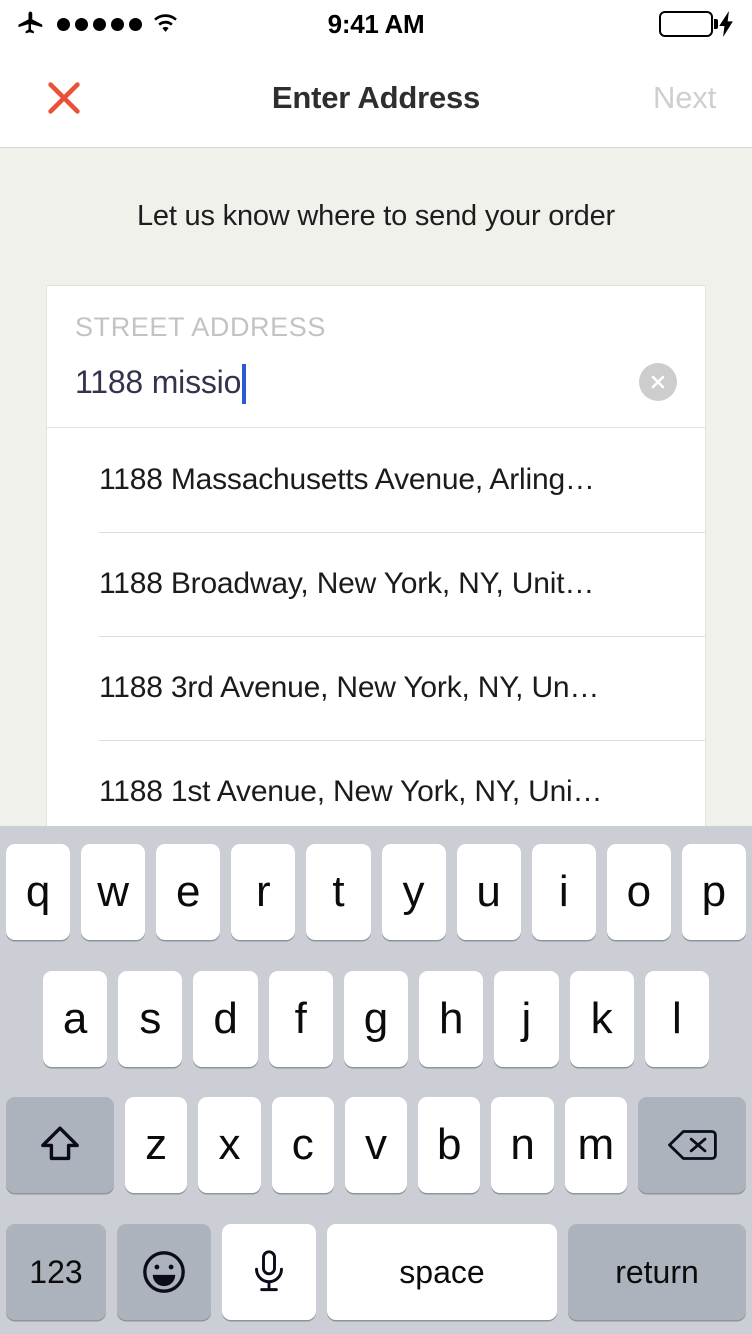 This screenshot has width=752, height=1334. Describe the element at coordinates (595, 1145) in the screenshot. I see `key-m: m` at that location.